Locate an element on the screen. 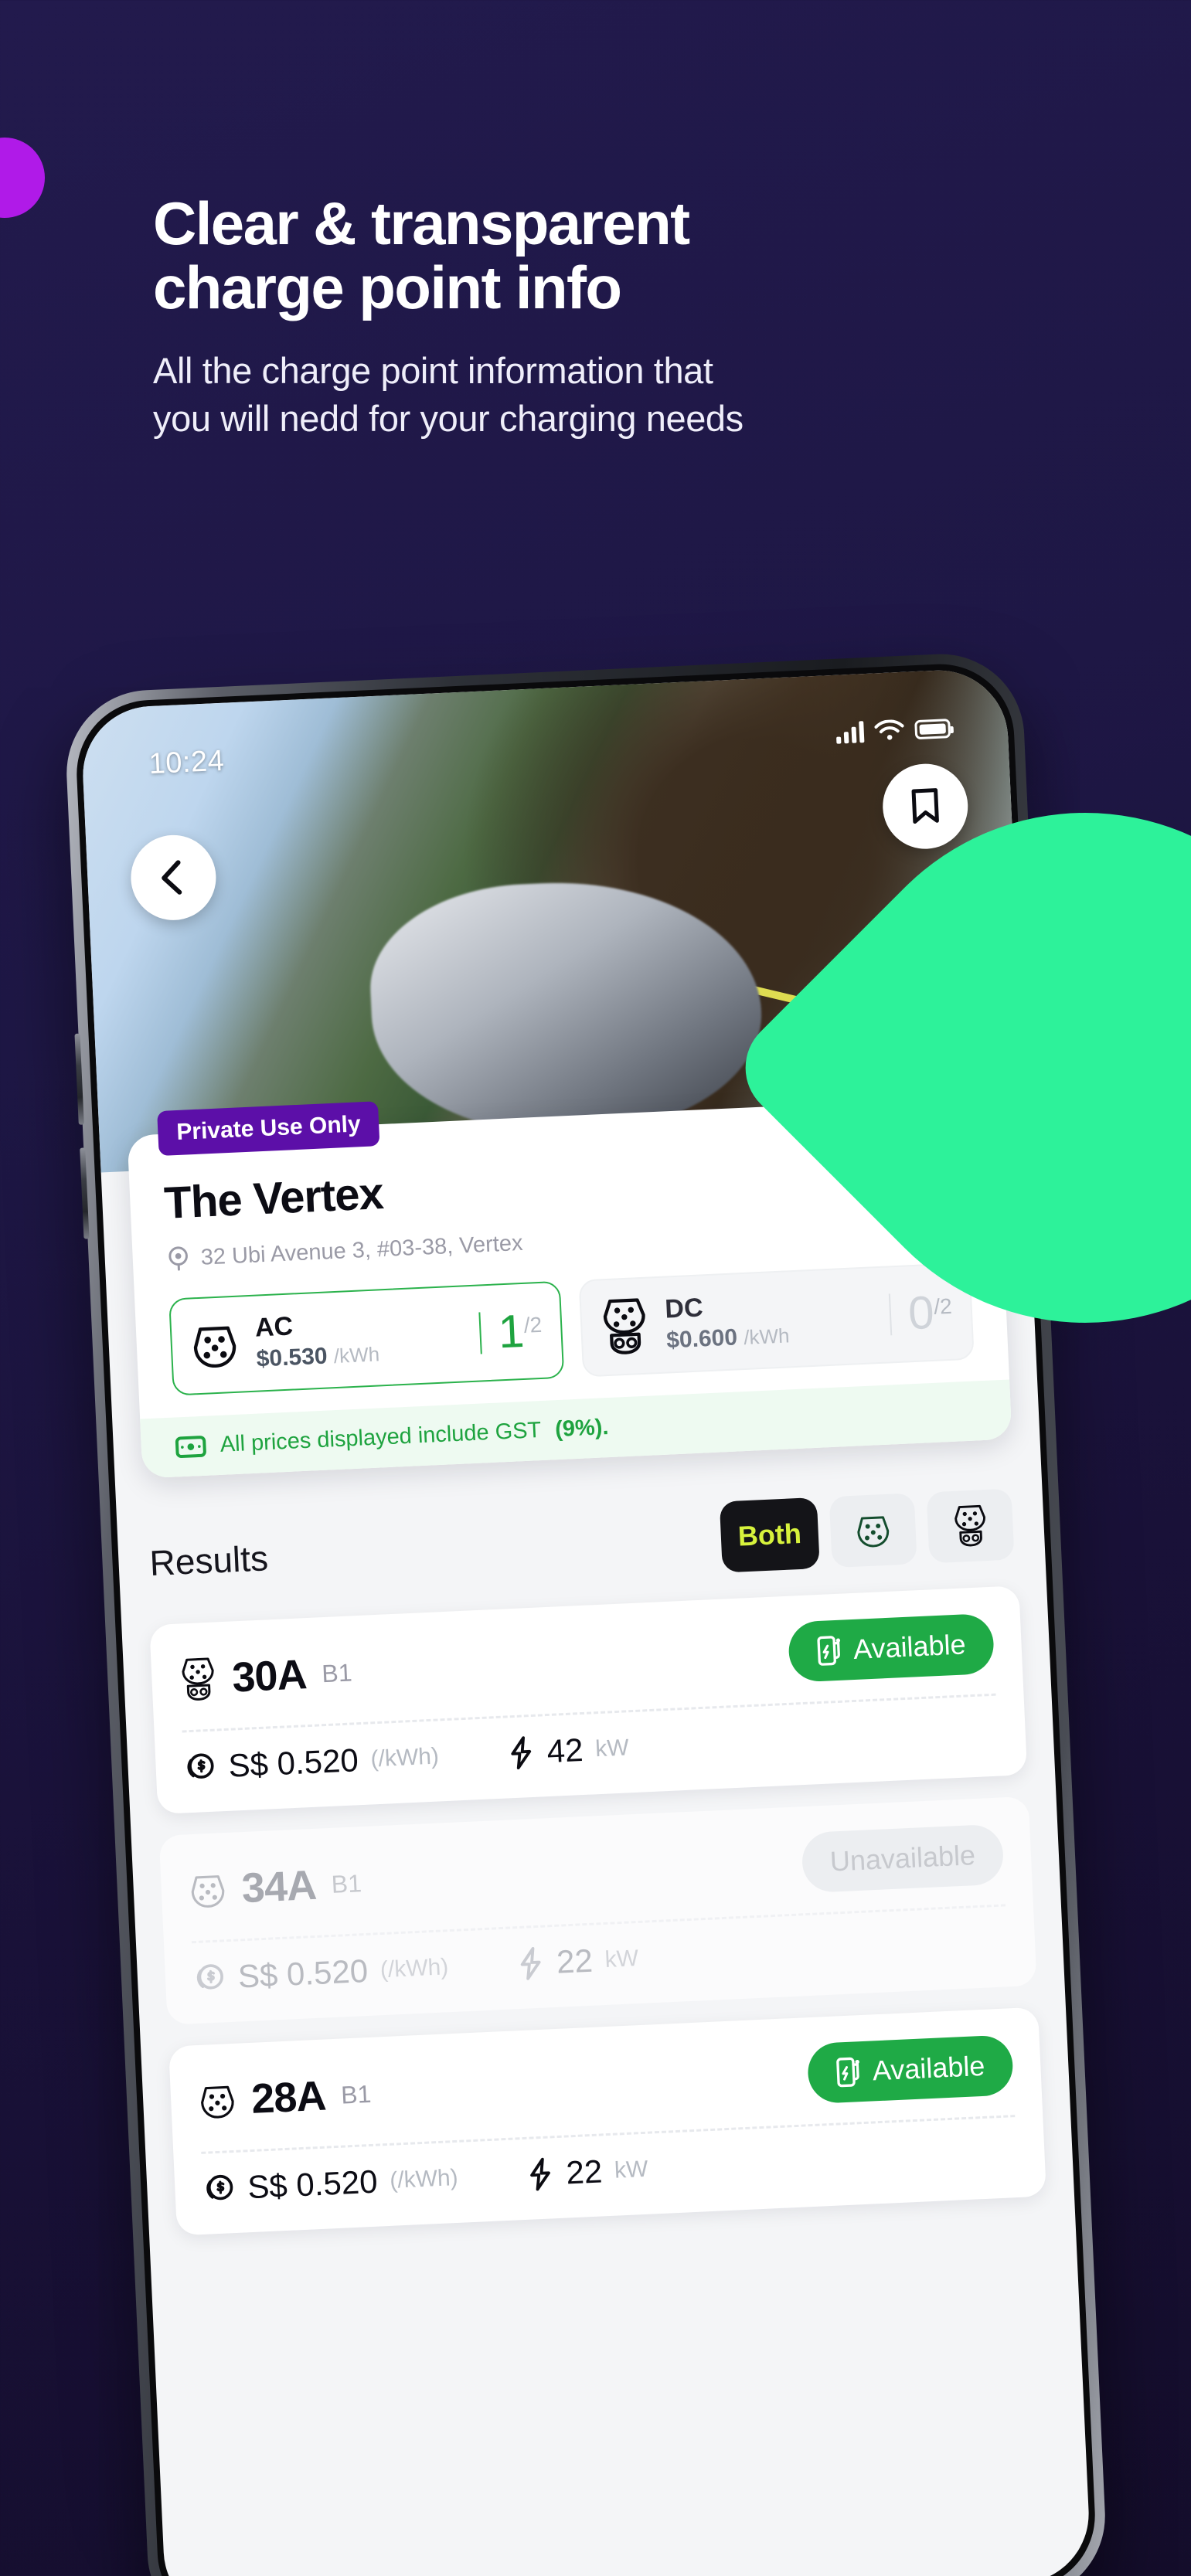 The height and width of the screenshot is (2576, 1191). gst-text: All prices displayed include GST is located at coordinates (380, 1437).